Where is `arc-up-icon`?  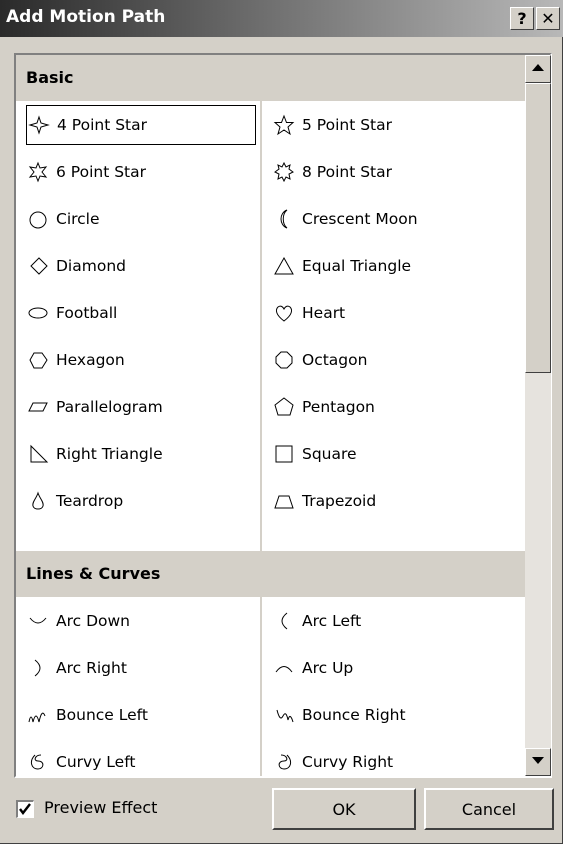 arc-up-icon is located at coordinates (284, 668).